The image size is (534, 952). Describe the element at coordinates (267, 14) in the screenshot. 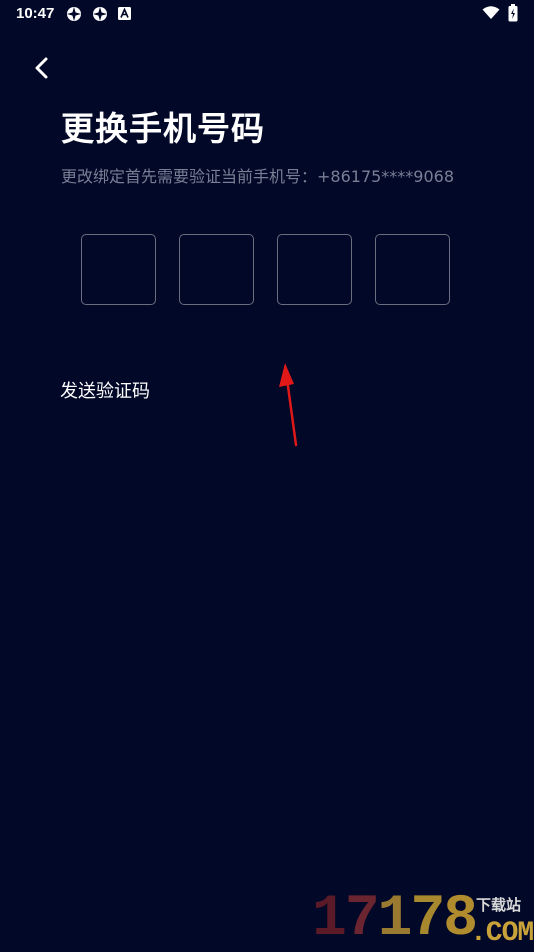

I see `status-bar: 10:47` at that location.